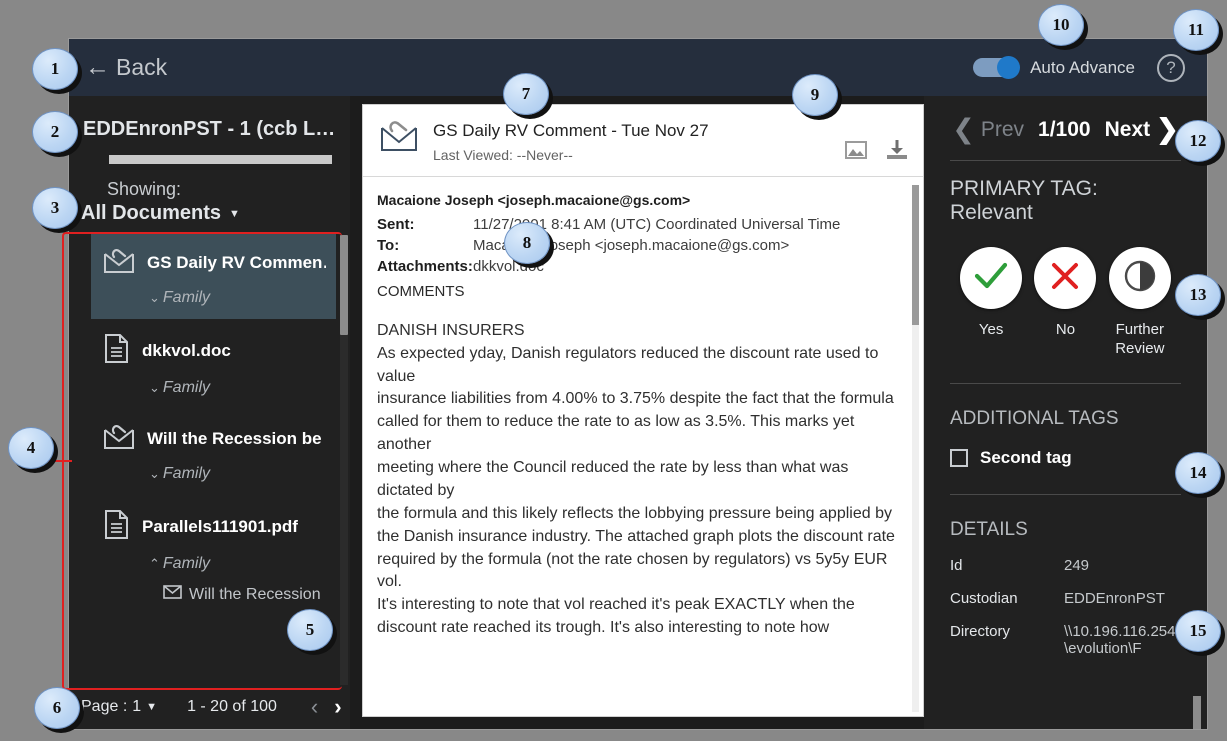 The width and height of the screenshot is (1227, 741). Describe the element at coordinates (534, 200) in the screenshot. I see `email-from: Macaione Joseph <joseph.macaione@gs.com>` at that location.